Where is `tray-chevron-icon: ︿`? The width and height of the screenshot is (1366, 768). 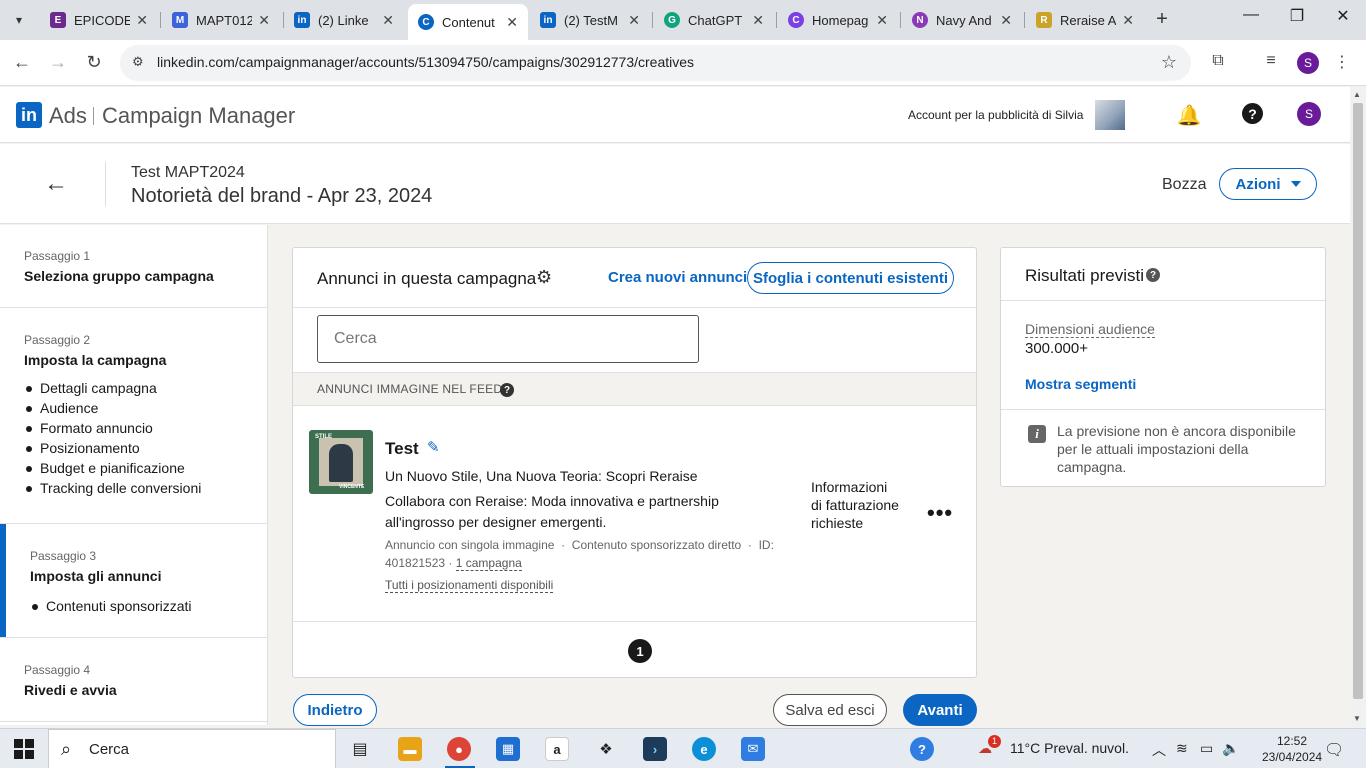 tray-chevron-icon: ︿ is located at coordinates (1159, 750).